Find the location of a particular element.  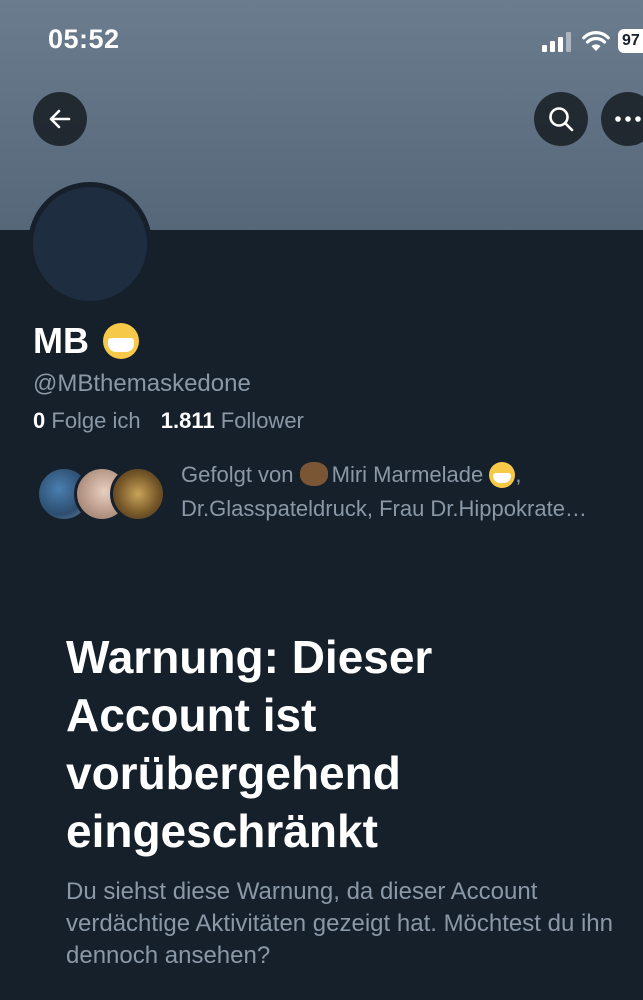

followers-count: 1.811 is located at coordinates (187, 420).